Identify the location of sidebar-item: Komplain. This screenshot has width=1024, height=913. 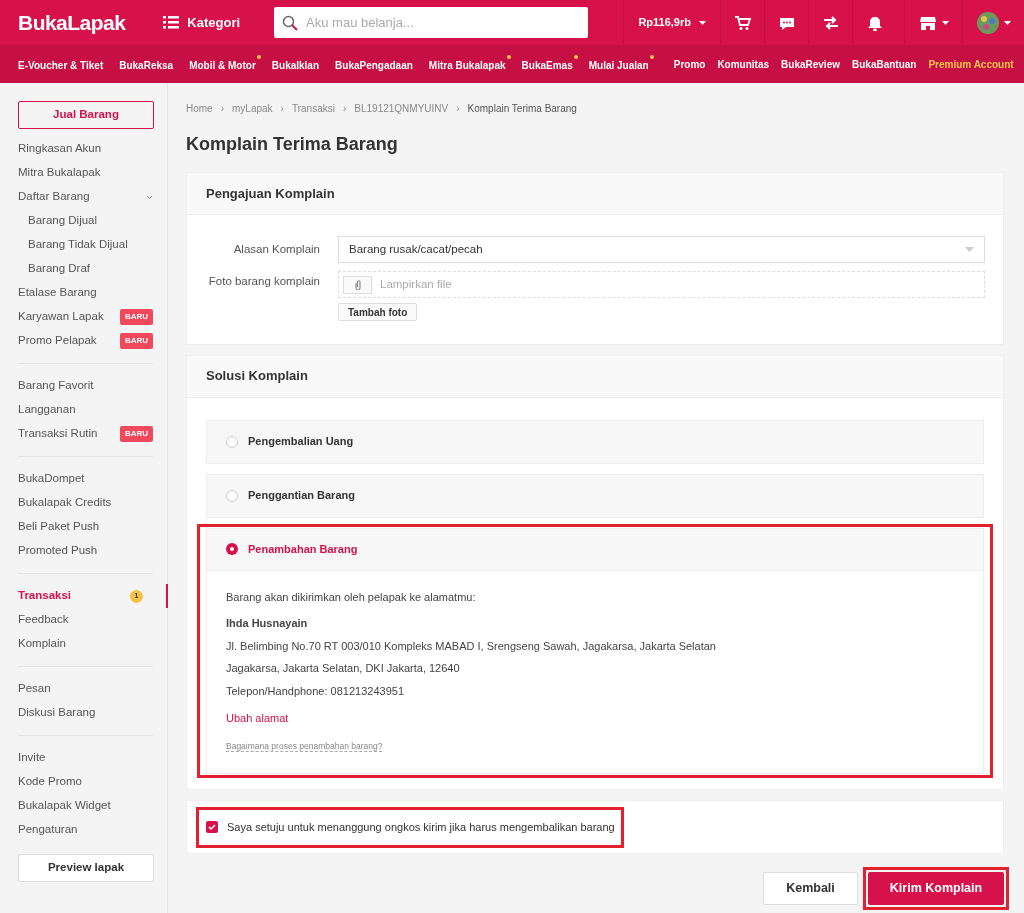
(42, 644).